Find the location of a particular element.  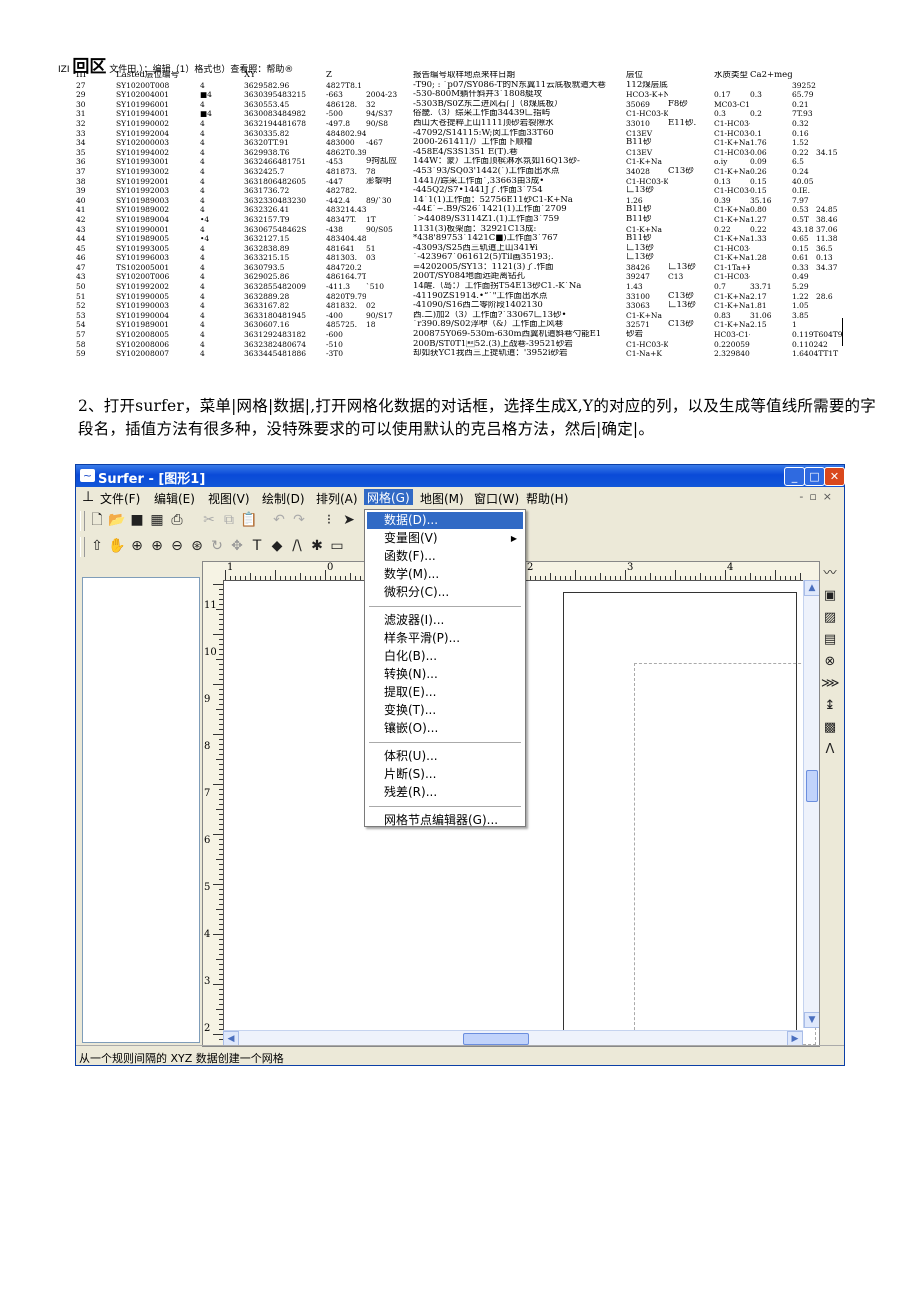

table-cell: -442.4 is located at coordinates (338, 200).